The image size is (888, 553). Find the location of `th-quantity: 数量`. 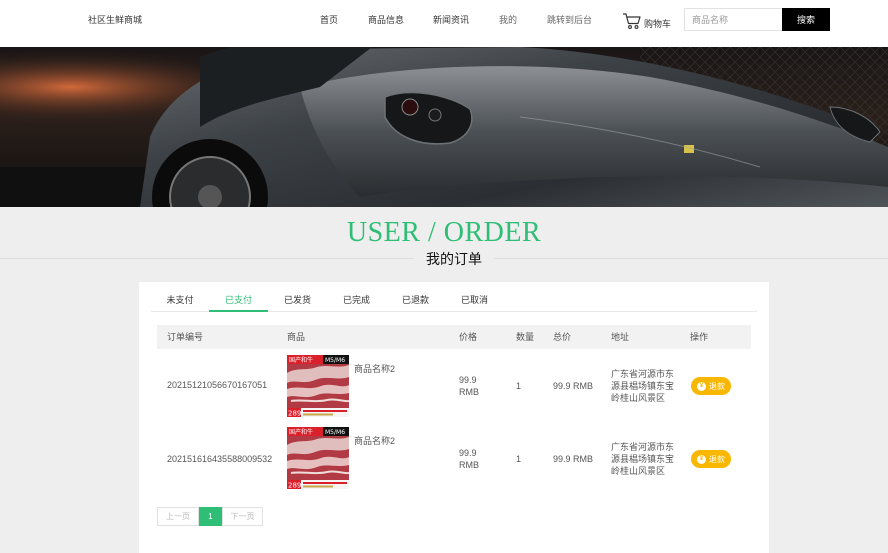

th-quantity: 数量 is located at coordinates (525, 337).